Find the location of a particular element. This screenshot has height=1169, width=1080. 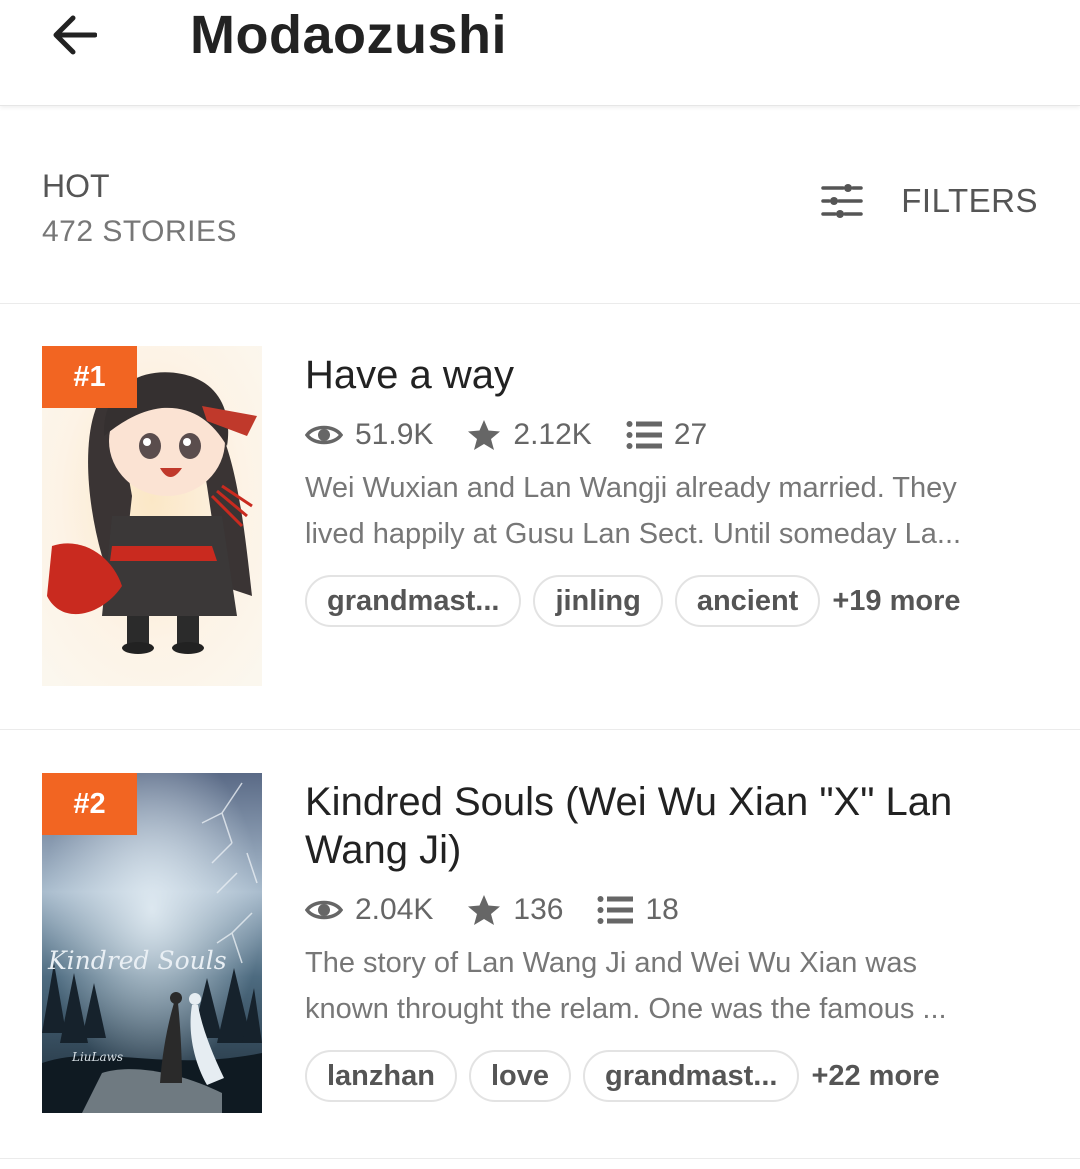

votes-count: 2.12K is located at coordinates (552, 434).